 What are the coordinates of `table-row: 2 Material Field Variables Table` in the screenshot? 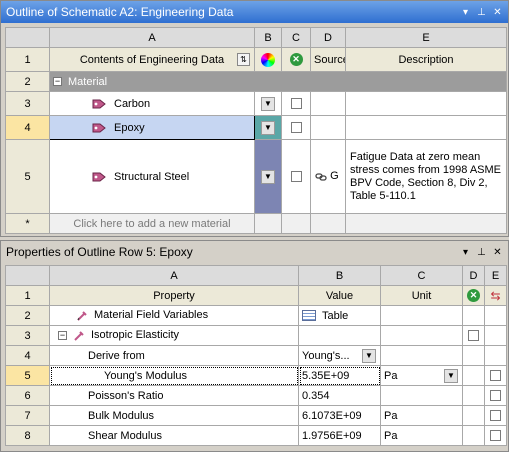 It's located at (256, 315).